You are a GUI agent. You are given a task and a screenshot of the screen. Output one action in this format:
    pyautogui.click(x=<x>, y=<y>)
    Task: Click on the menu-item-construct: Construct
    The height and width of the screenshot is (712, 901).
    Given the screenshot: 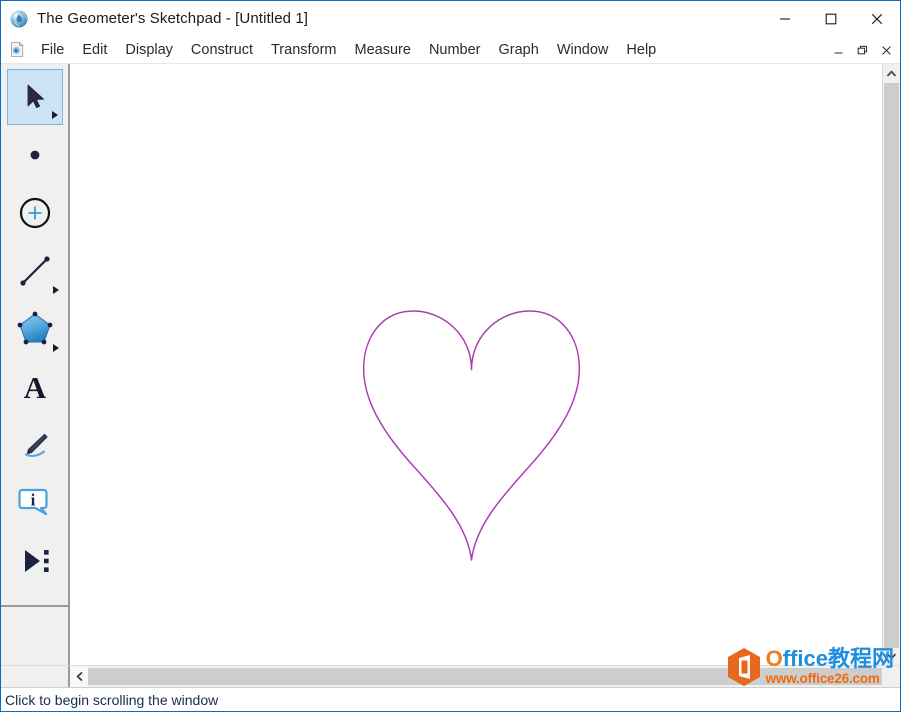 What is the action you would take?
    pyautogui.click(x=222, y=50)
    